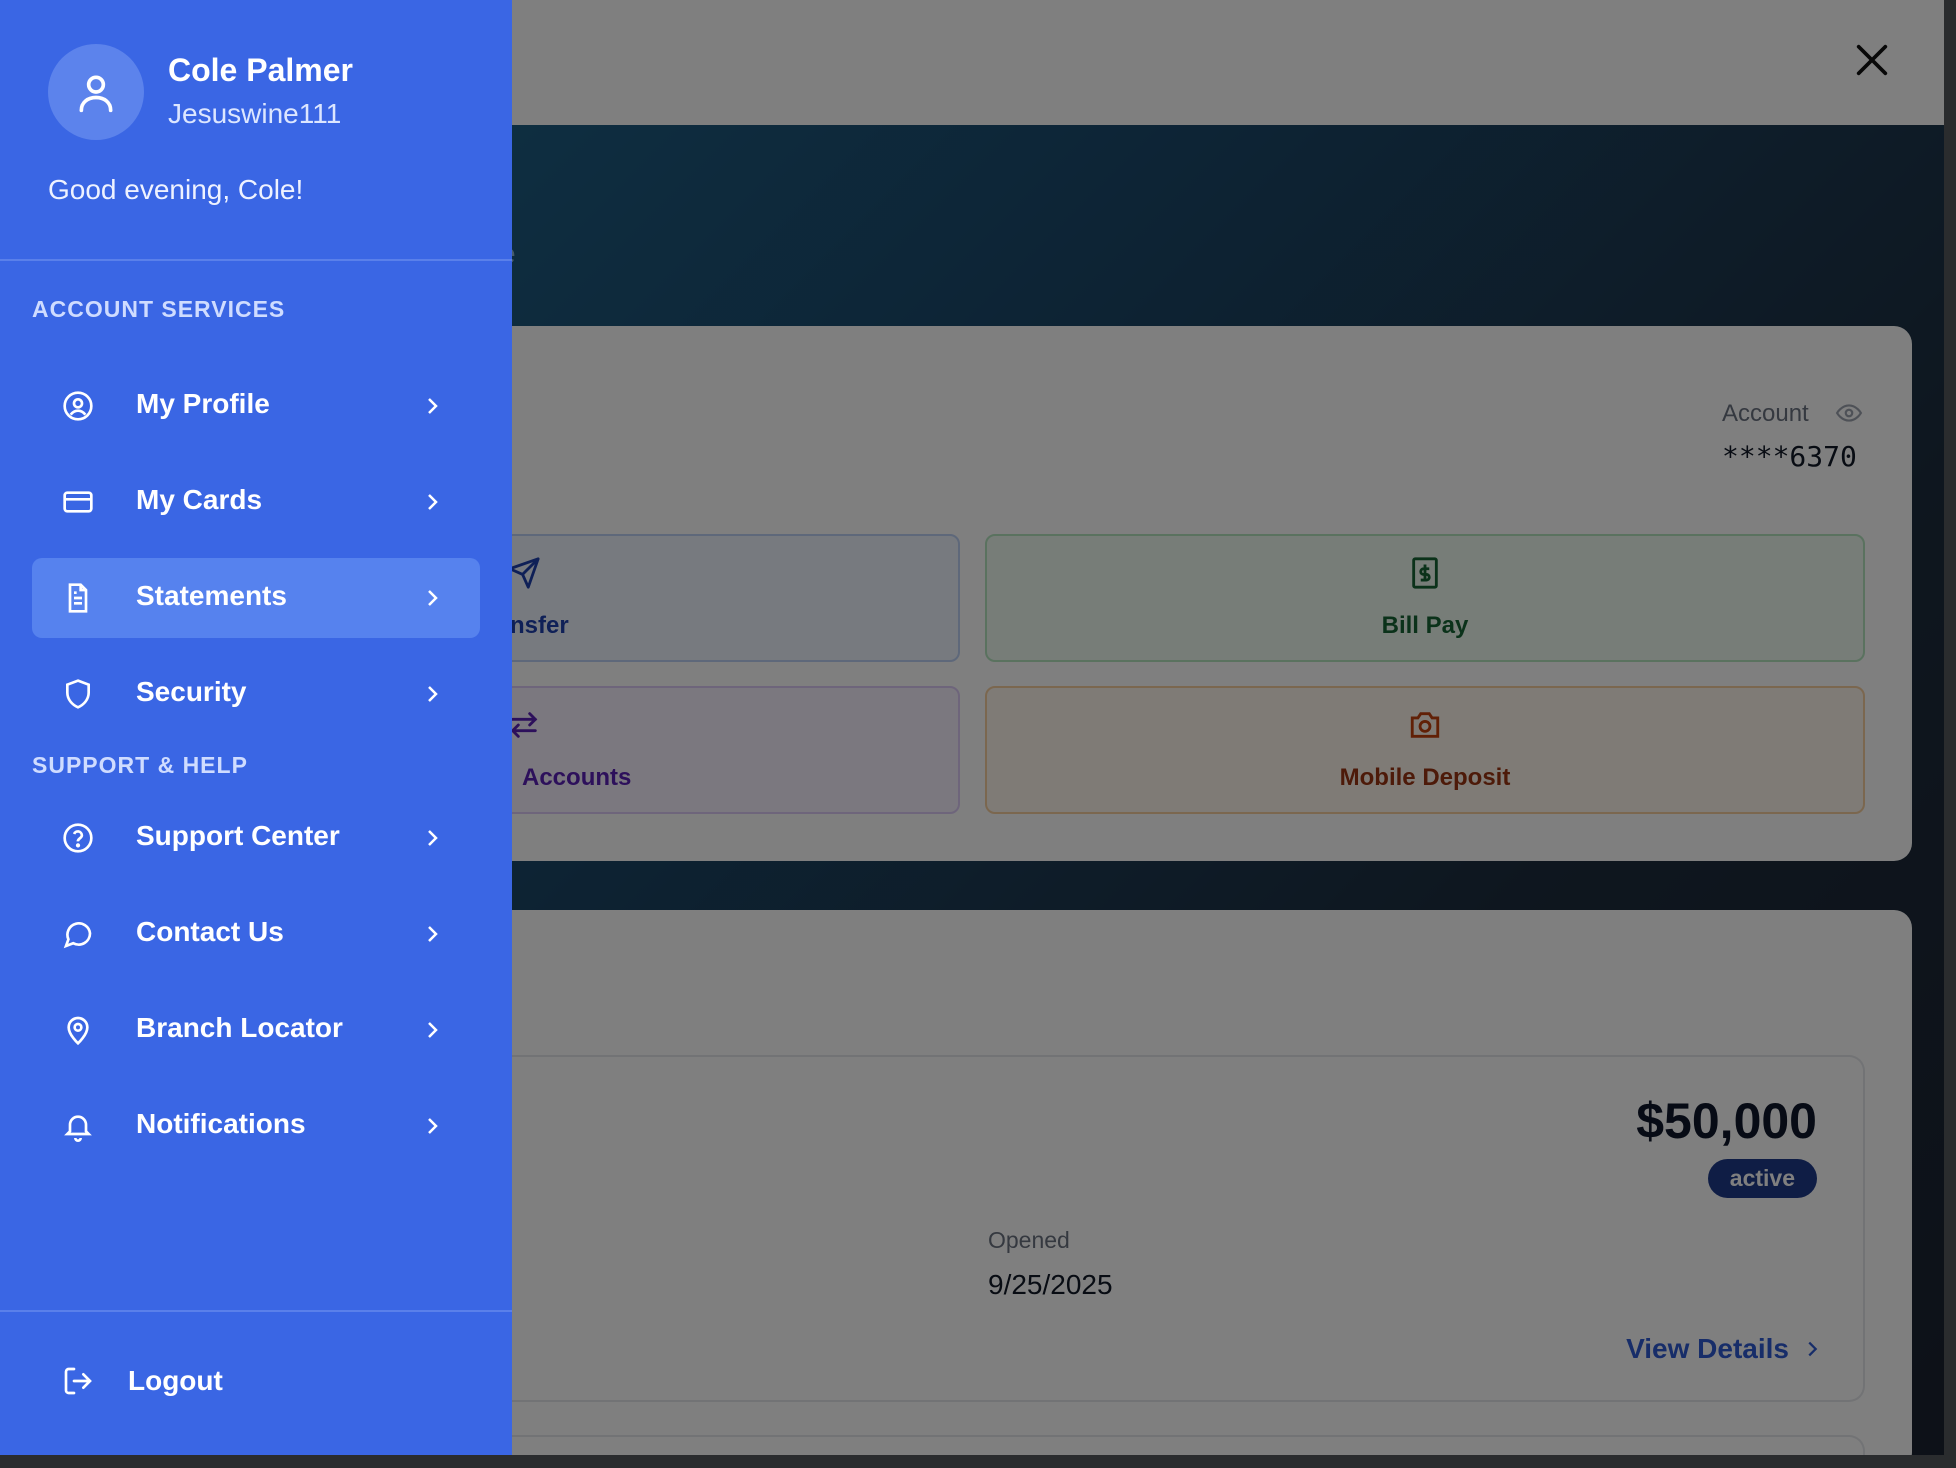 This screenshot has width=1956, height=1468. I want to click on nav-label: Support Center, so click(238, 835).